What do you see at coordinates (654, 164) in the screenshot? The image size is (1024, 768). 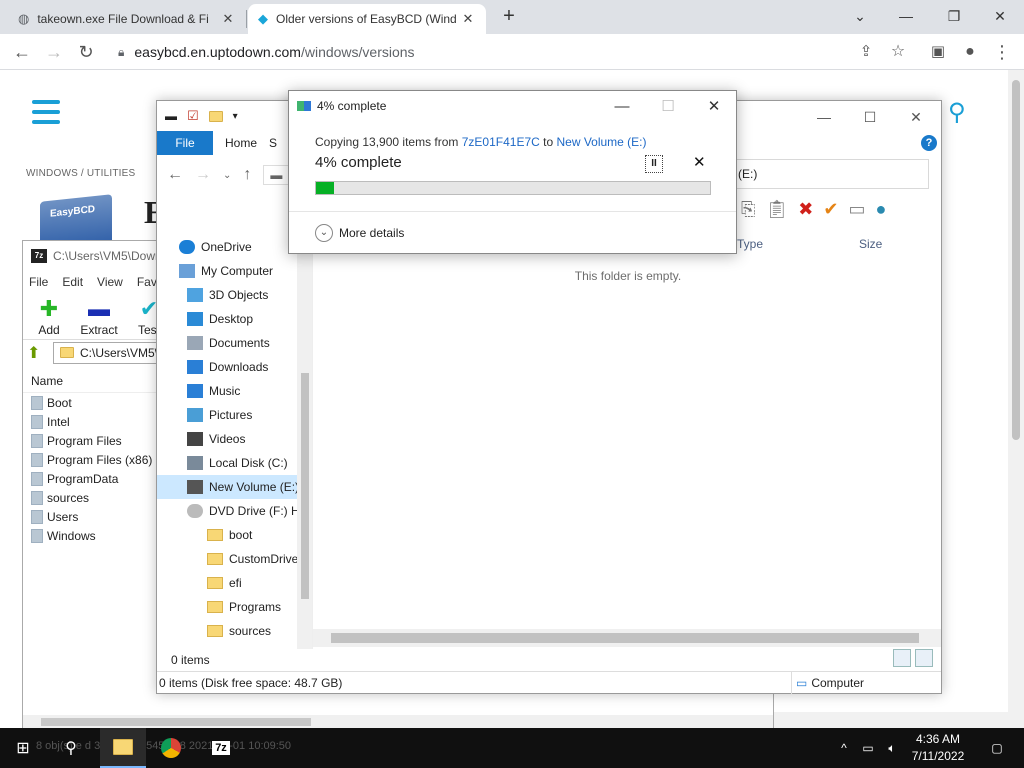 I see `pause-button: II` at bounding box center [654, 164].